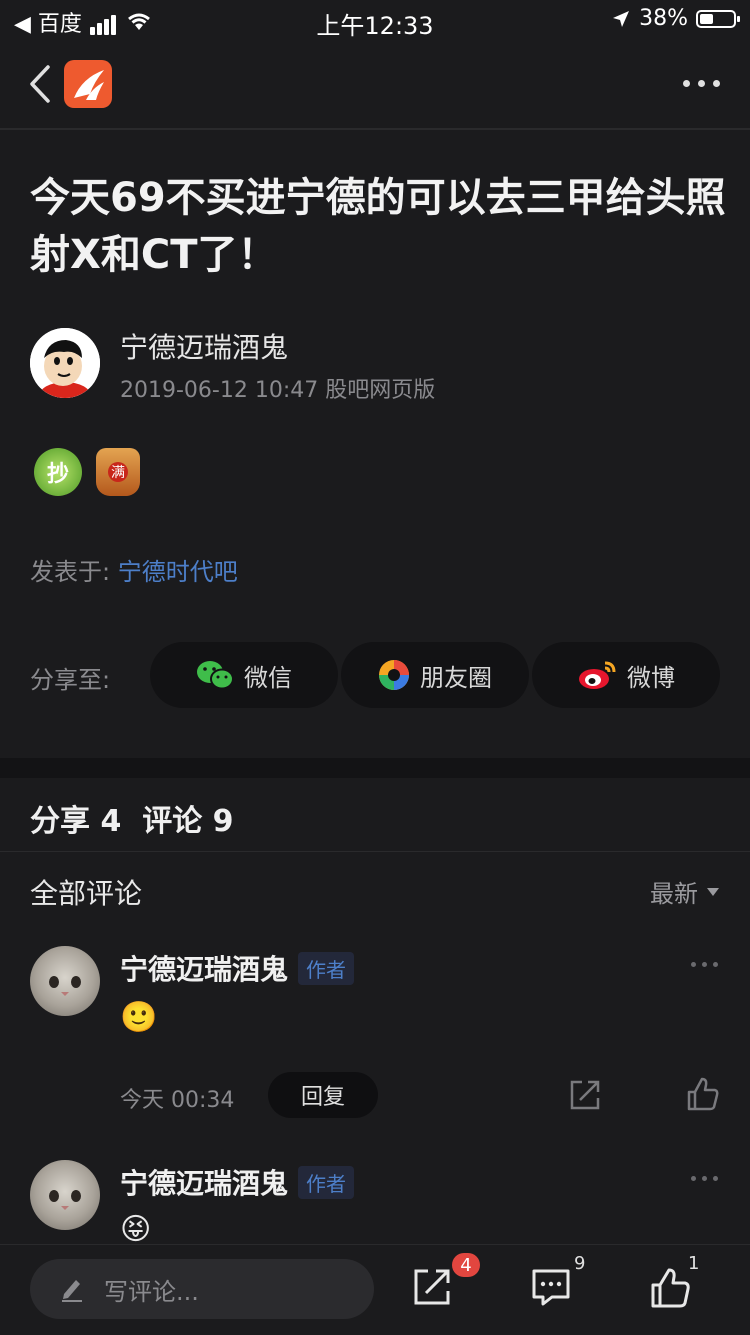  What do you see at coordinates (132, 821) in the screenshot?
I see `share-comment-counts: 分享 4 评论 9` at bounding box center [132, 821].